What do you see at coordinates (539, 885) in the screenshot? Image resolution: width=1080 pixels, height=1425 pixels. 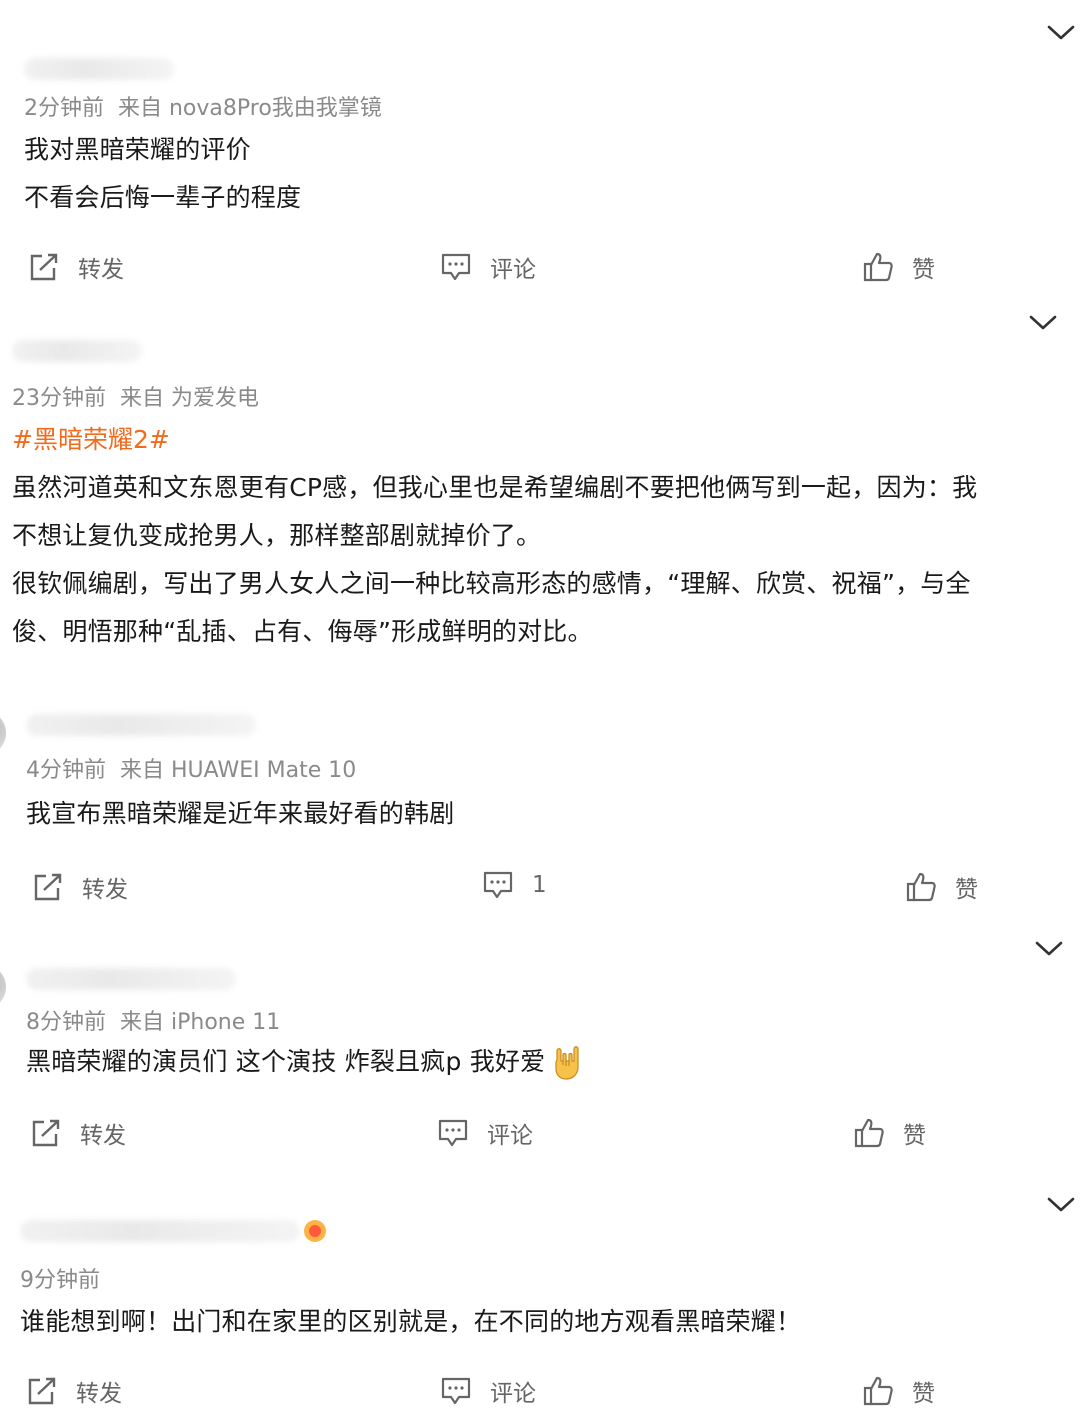 I see `comment-count: 1` at bounding box center [539, 885].